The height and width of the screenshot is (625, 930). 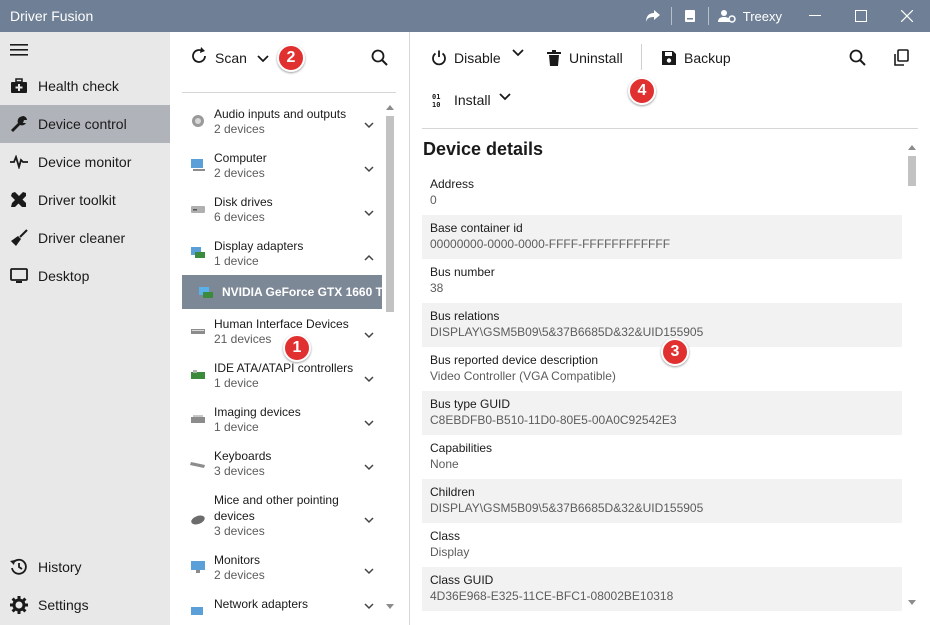 What do you see at coordinates (198, 463) in the screenshot?
I see `keyboard-icon` at bounding box center [198, 463].